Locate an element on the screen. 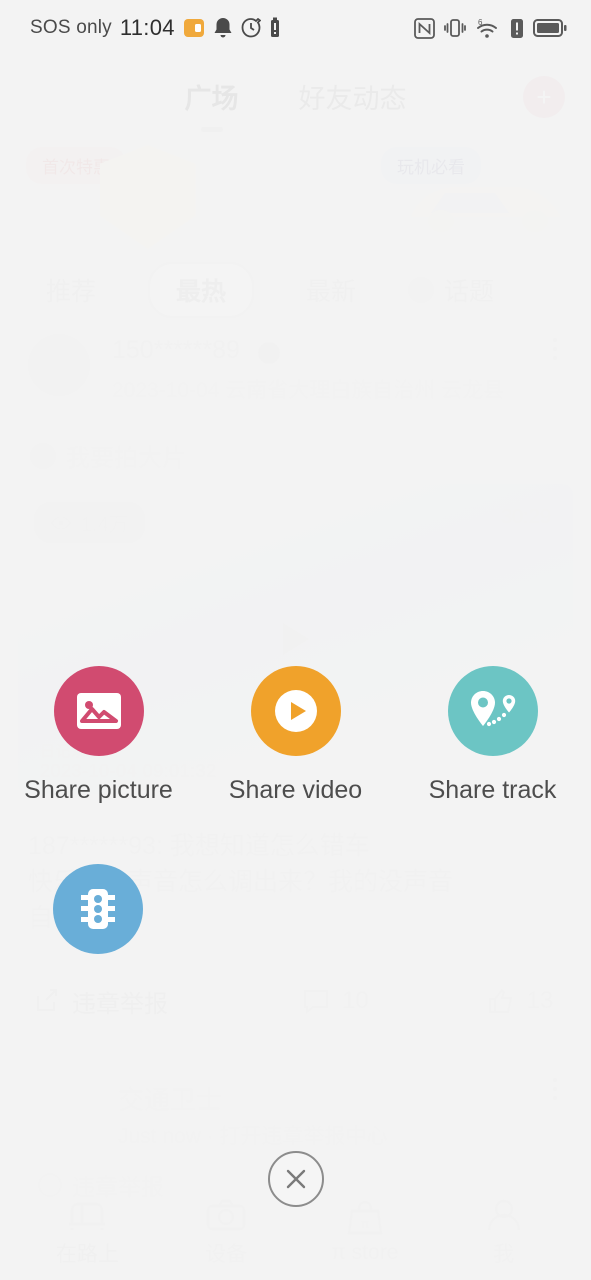  picture-icon is located at coordinates (98, 711).